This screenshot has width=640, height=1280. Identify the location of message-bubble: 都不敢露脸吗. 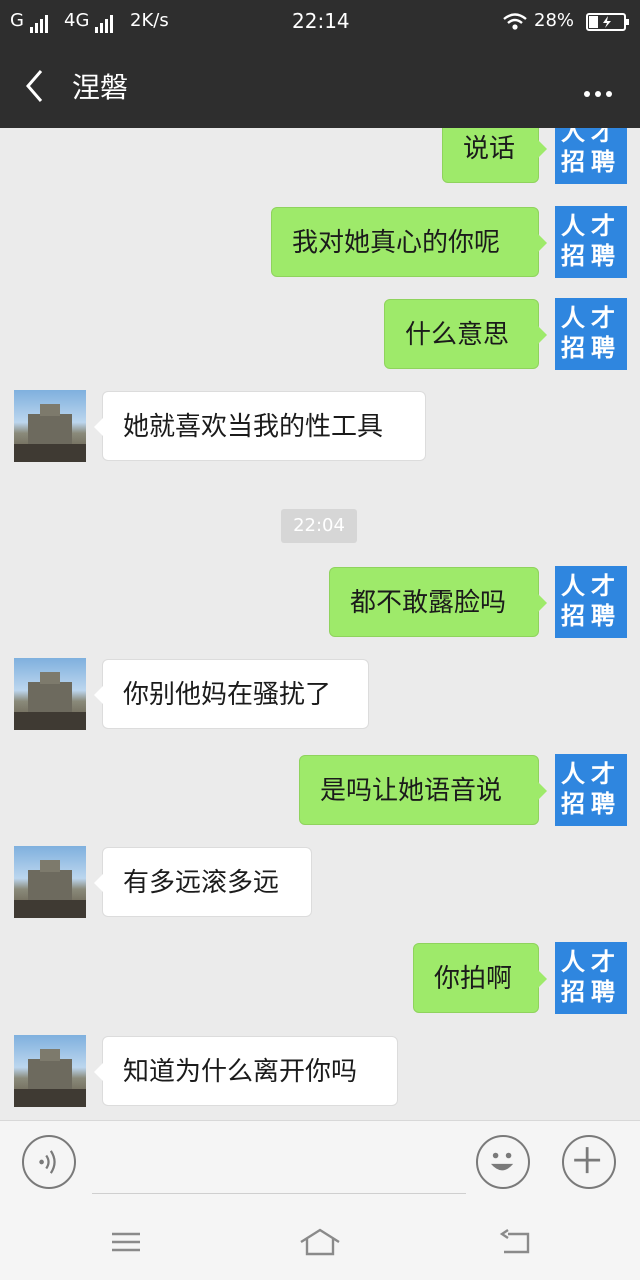
(438, 602).